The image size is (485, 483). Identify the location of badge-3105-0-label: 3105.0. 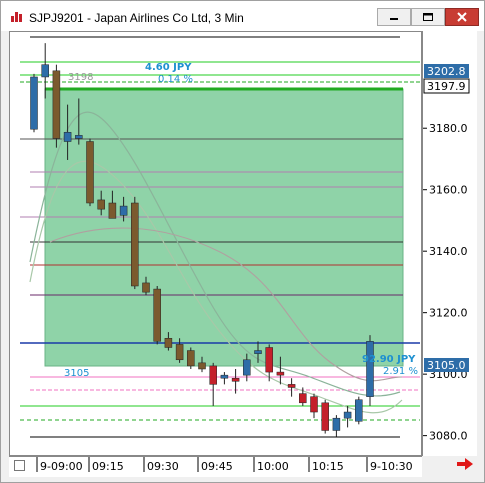
(446, 365).